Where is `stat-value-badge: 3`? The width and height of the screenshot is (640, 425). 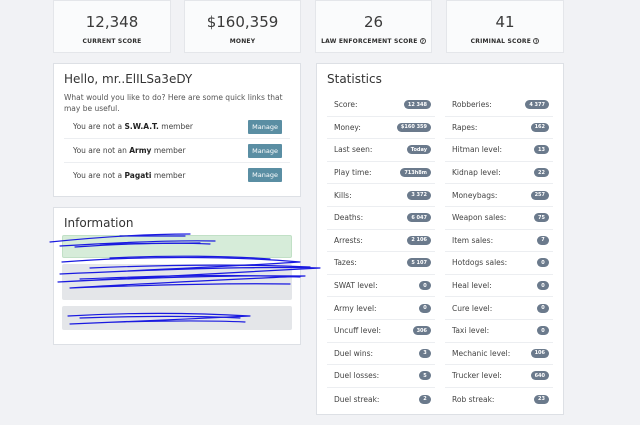 stat-value-badge: 3 is located at coordinates (425, 353).